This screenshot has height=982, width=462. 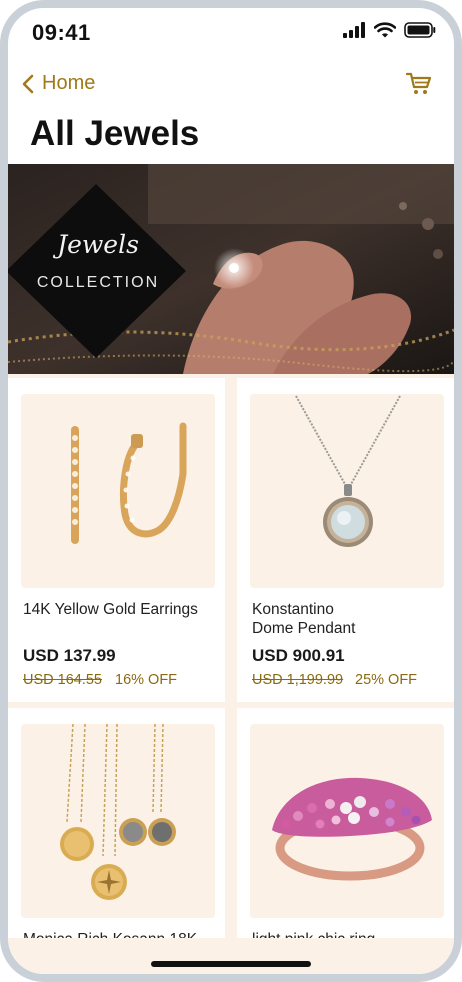 I want to click on product-name: 14K Yellow Gold Earrings, so click(x=110, y=609).